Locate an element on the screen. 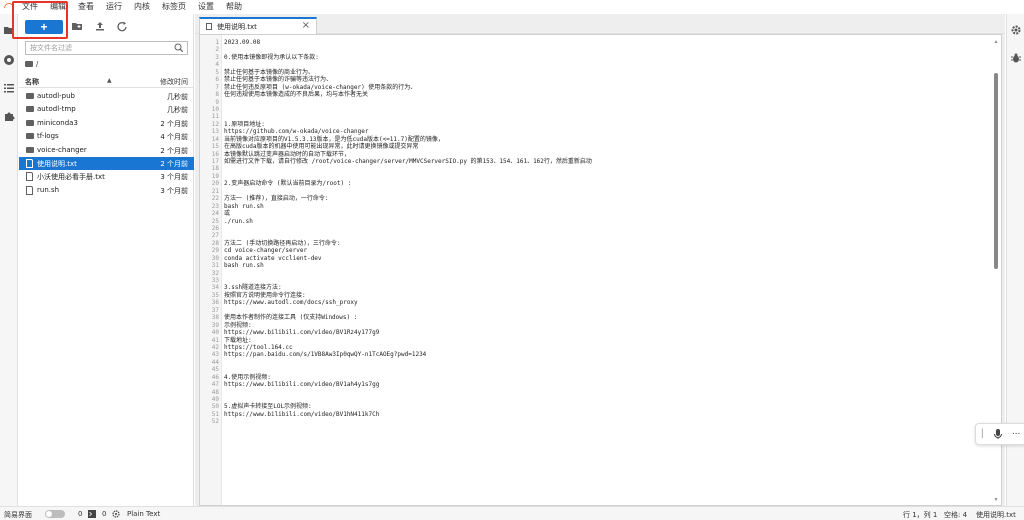 This screenshot has height=520, width=1024. menu-view: 查看 is located at coordinates (86, 7).